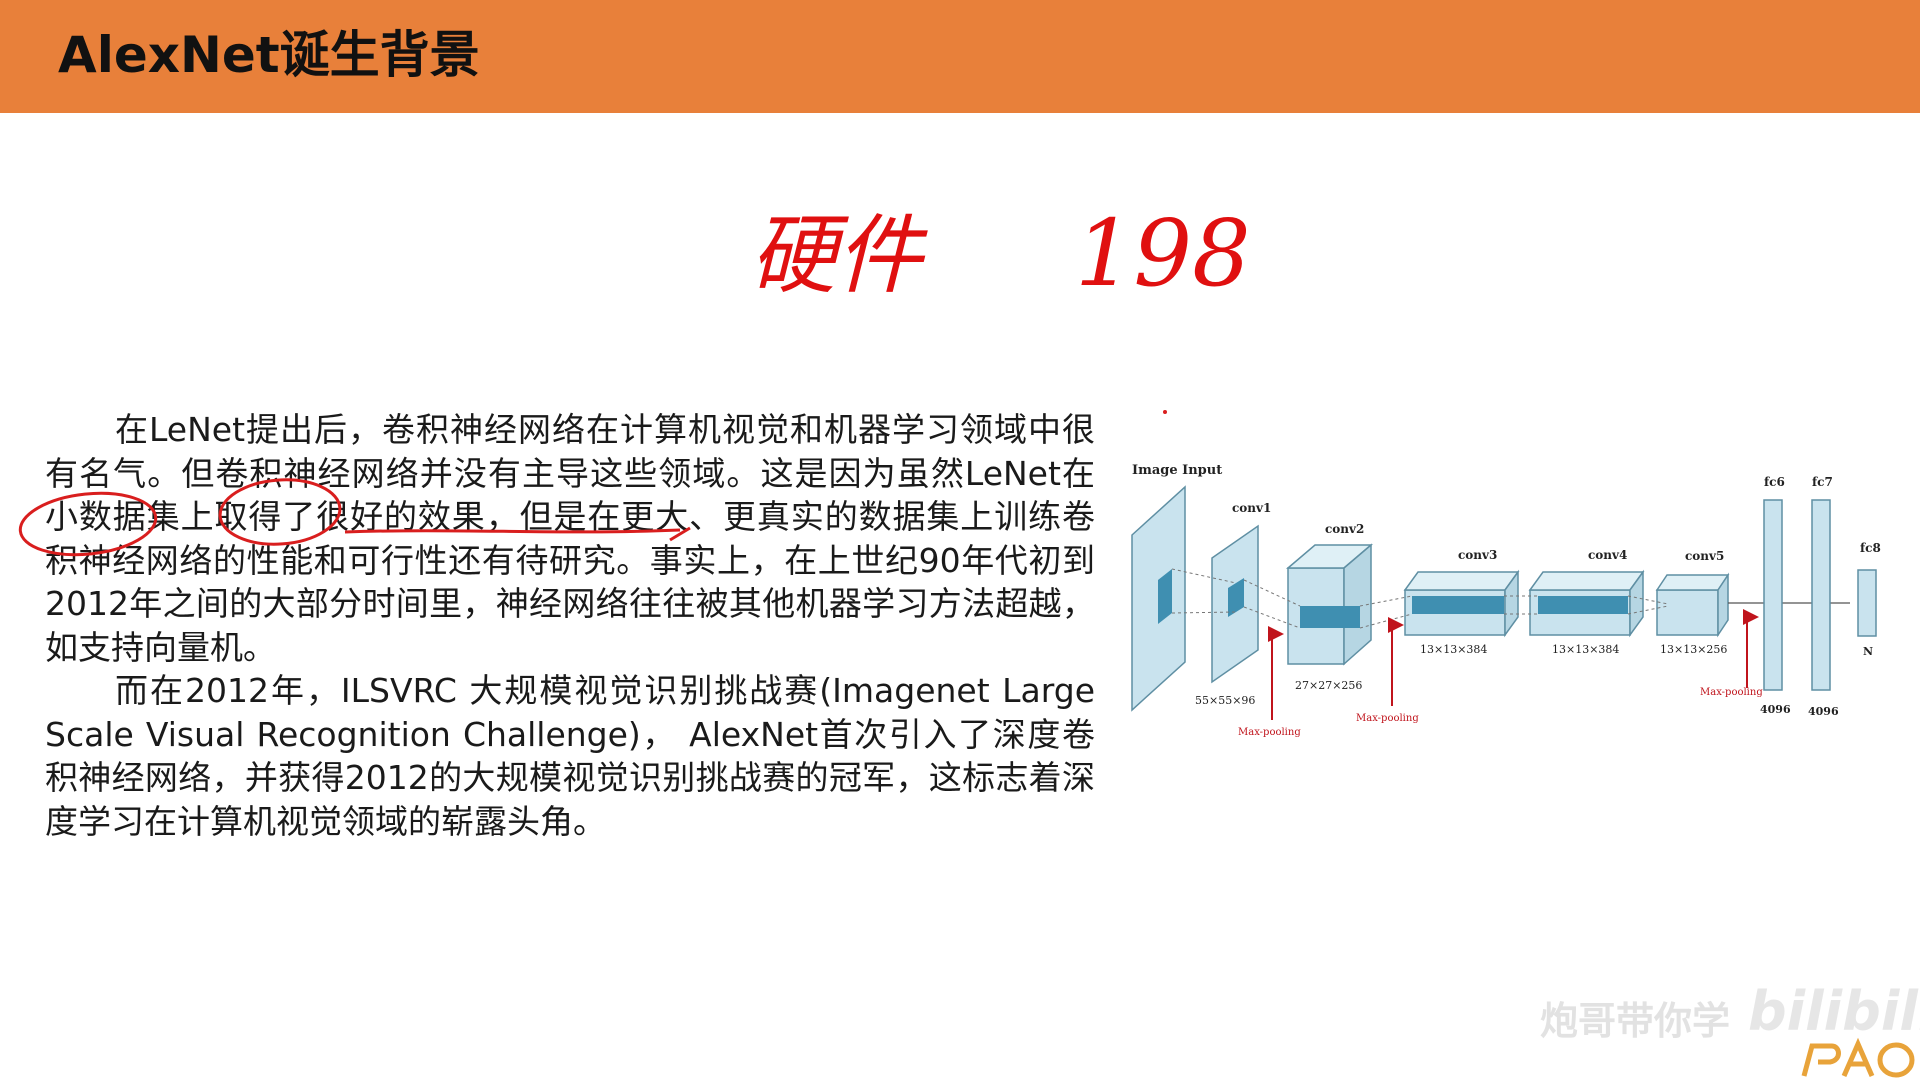 Image resolution: width=1920 pixels, height=1080 pixels. I want to click on pooling-label-2: Max-pooling, so click(1387, 718).